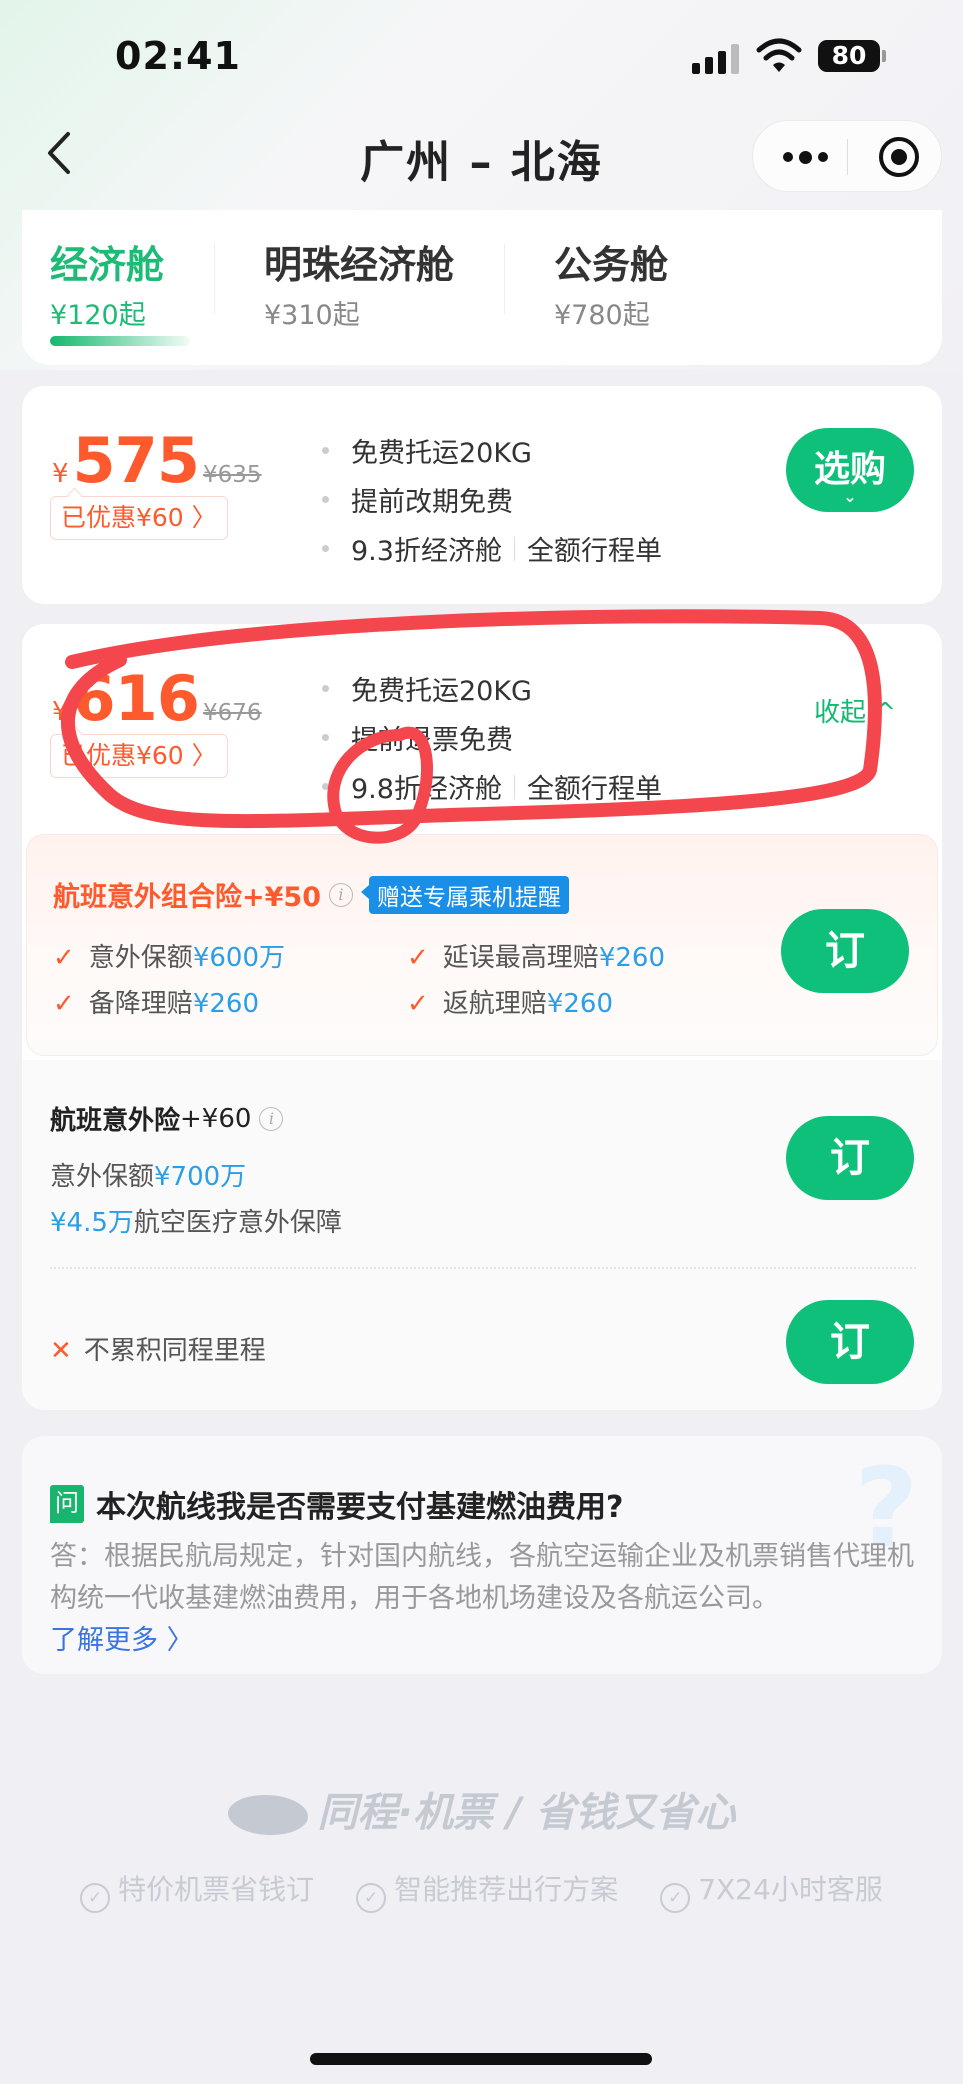 This screenshot has height=2084, width=963. I want to click on order-combo-button: 订, so click(845, 951).